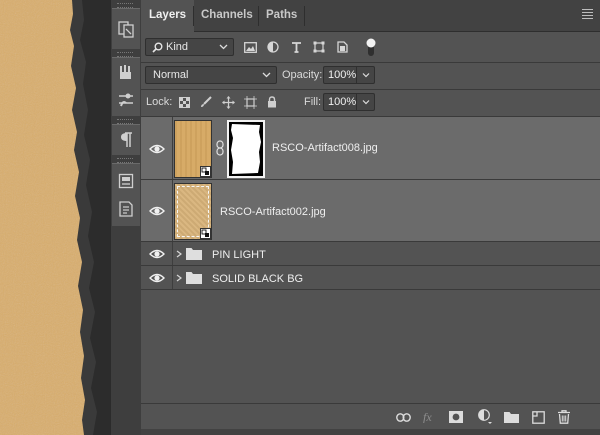 This screenshot has height=435, width=600. Describe the element at coordinates (177, 47) in the screenshot. I see `filter-kind-label: Kind` at that location.